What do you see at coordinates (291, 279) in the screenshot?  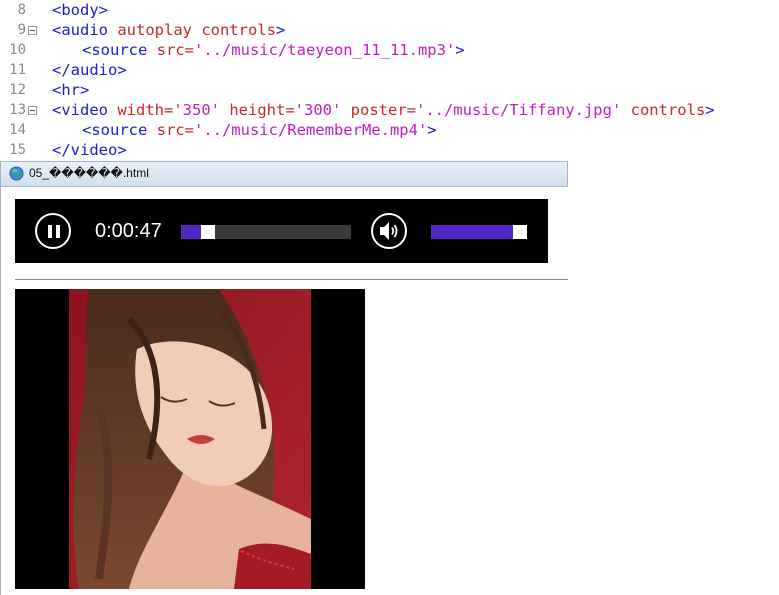 I see `horizontal-rule` at bounding box center [291, 279].